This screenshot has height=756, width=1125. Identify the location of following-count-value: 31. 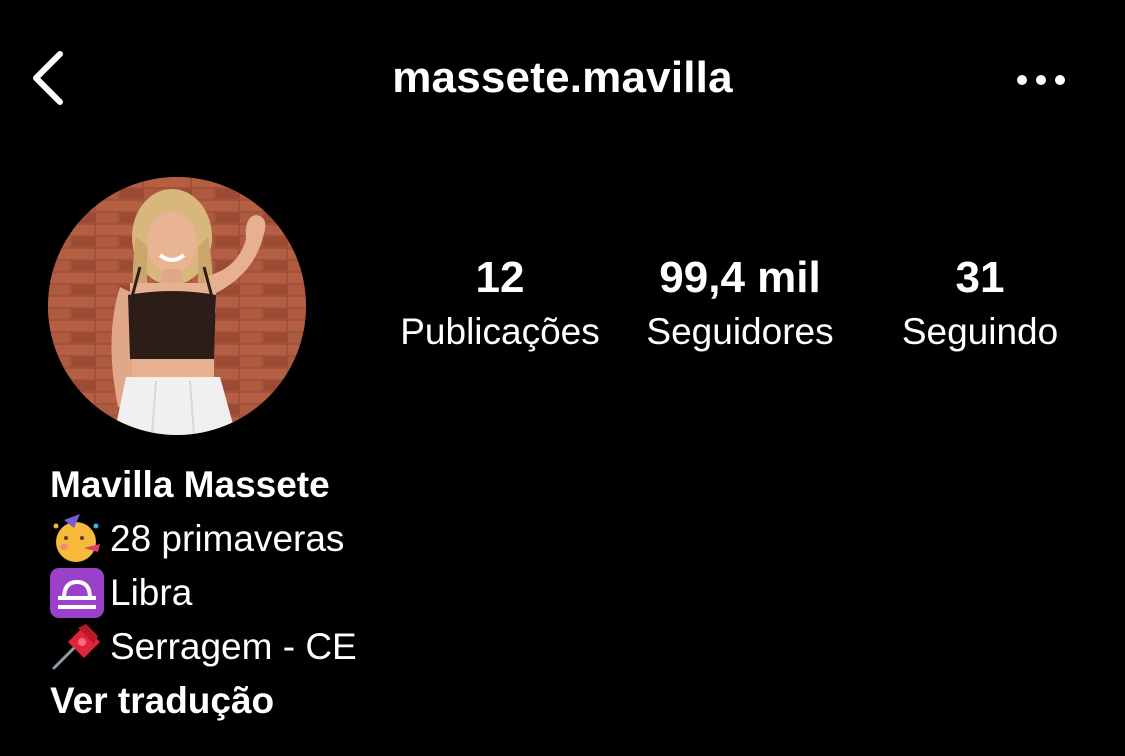
(980, 277).